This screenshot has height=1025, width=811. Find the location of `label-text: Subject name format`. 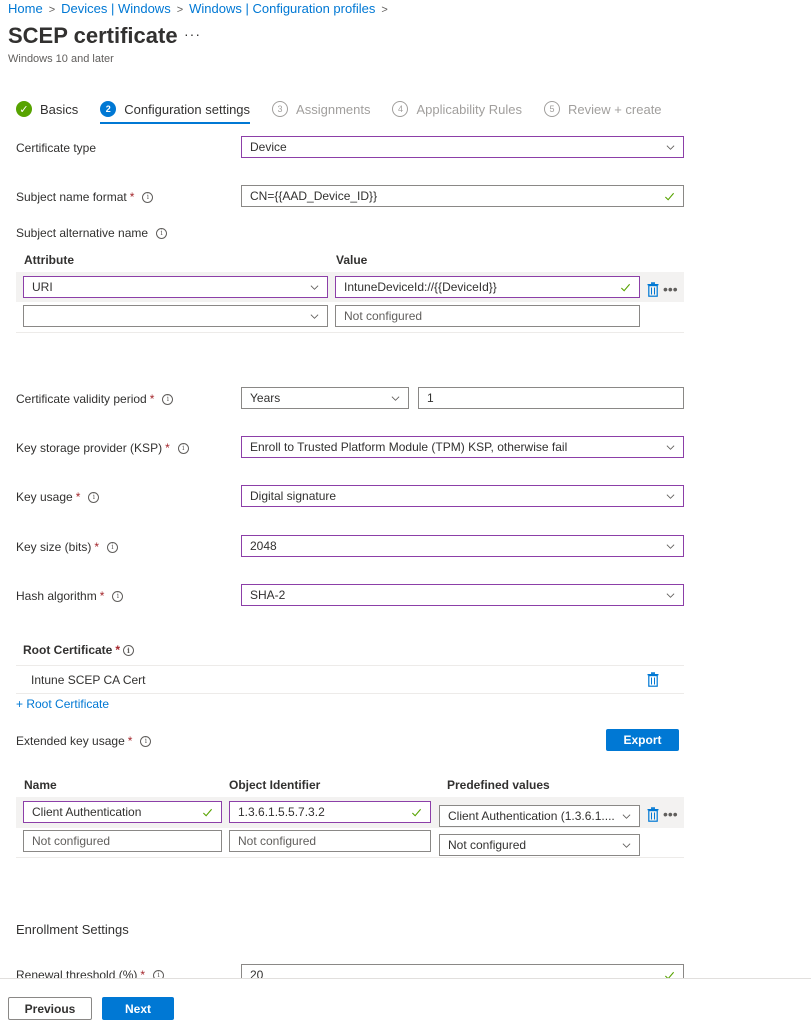

label-text: Subject name format is located at coordinates (71, 197).